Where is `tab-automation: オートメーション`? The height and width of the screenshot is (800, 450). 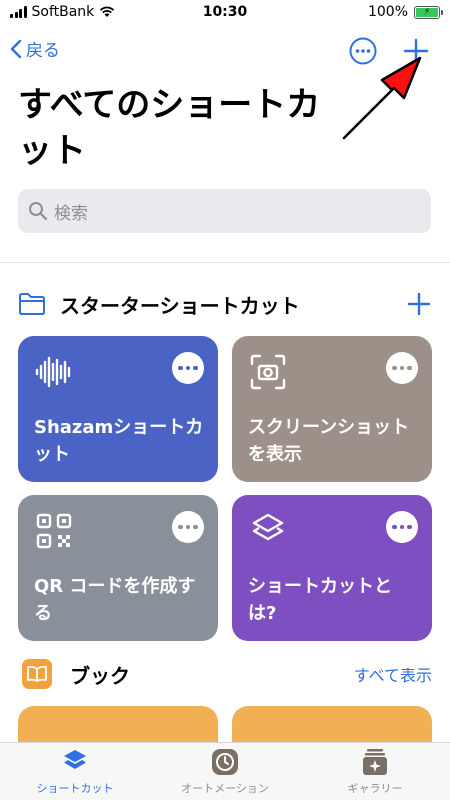
tab-automation: オートメーション is located at coordinates (225, 771).